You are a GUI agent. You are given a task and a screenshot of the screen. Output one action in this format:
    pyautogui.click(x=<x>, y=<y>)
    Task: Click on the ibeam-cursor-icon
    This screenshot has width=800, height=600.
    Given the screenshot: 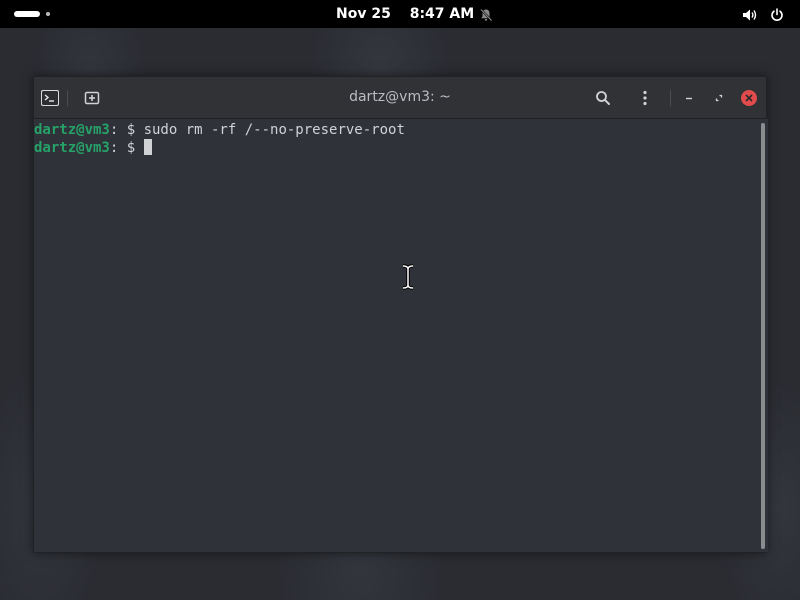 What is the action you would take?
    pyautogui.click(x=408, y=277)
    